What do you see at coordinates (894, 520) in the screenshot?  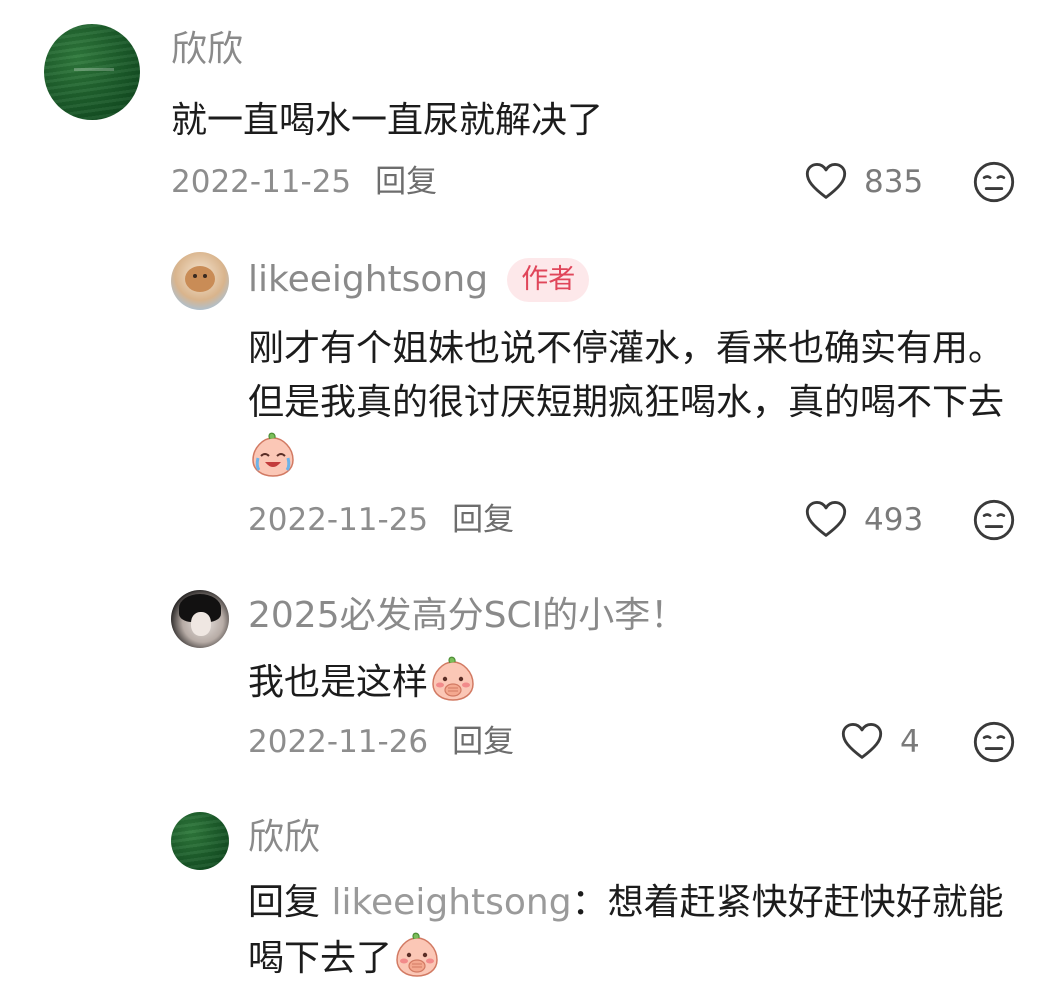 I see `like-count: 493` at bounding box center [894, 520].